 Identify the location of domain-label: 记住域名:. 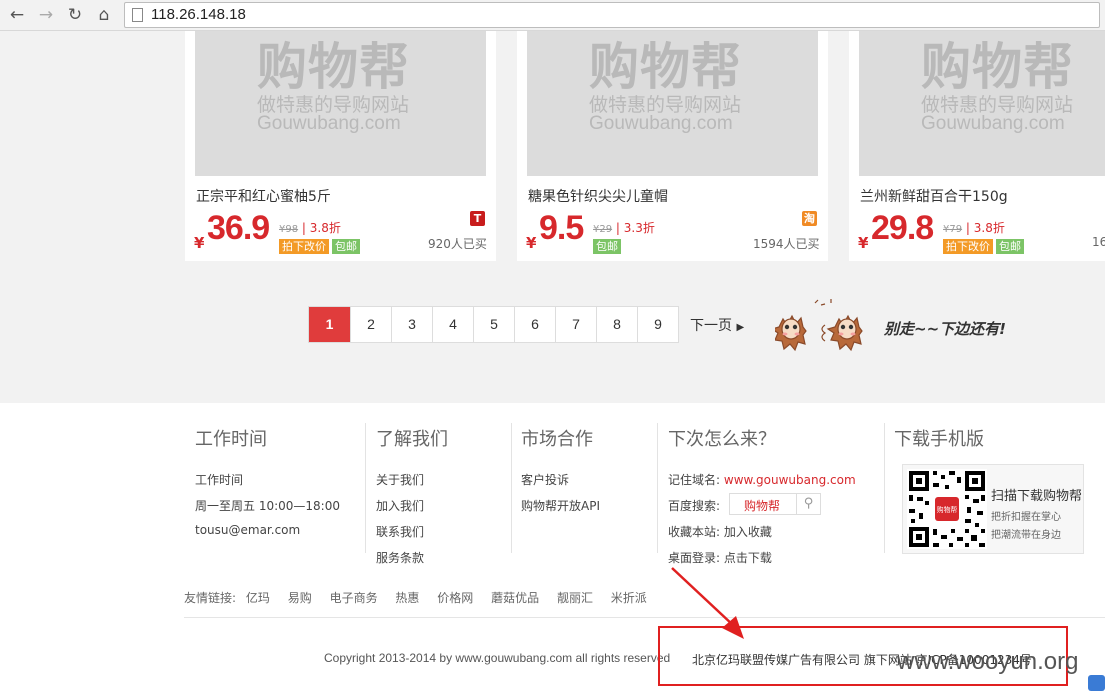
(694, 480).